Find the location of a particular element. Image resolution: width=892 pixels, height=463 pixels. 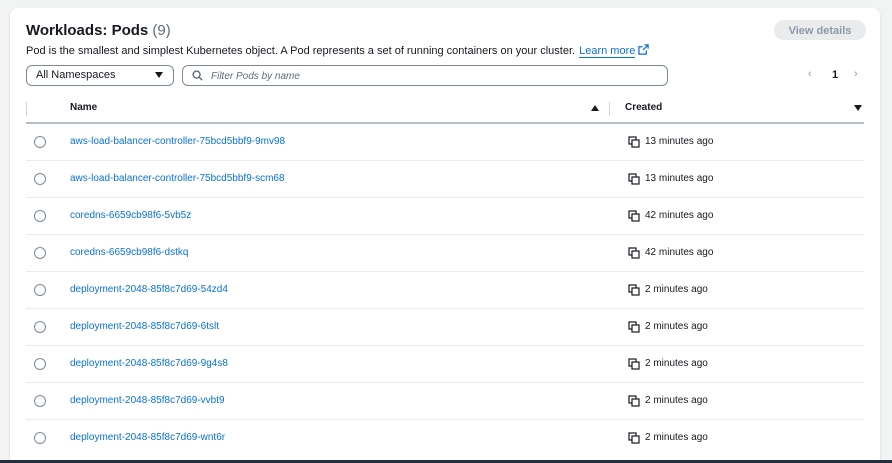

page-title: Workloads: Pods (9) is located at coordinates (98, 30).